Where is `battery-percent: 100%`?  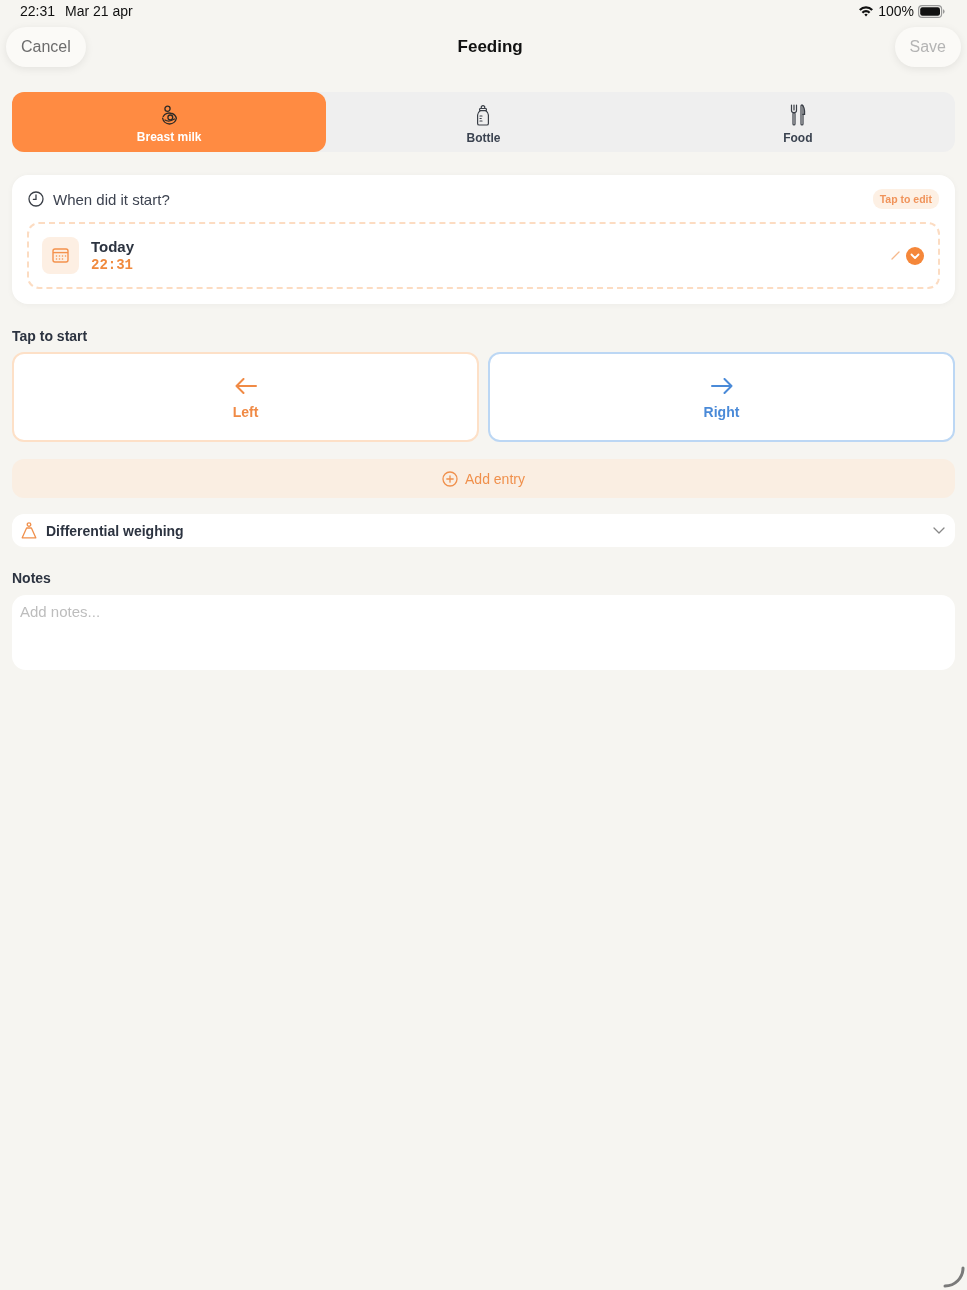 battery-percent: 100% is located at coordinates (896, 11).